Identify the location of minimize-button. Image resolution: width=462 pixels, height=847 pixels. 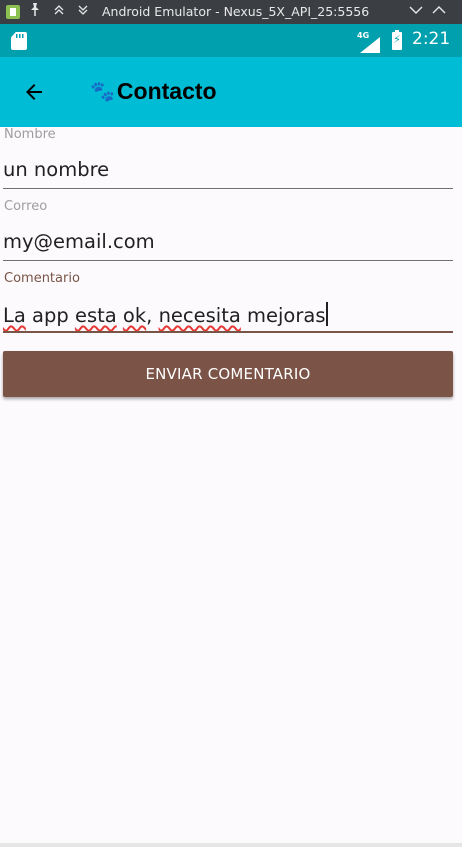
(416, 12).